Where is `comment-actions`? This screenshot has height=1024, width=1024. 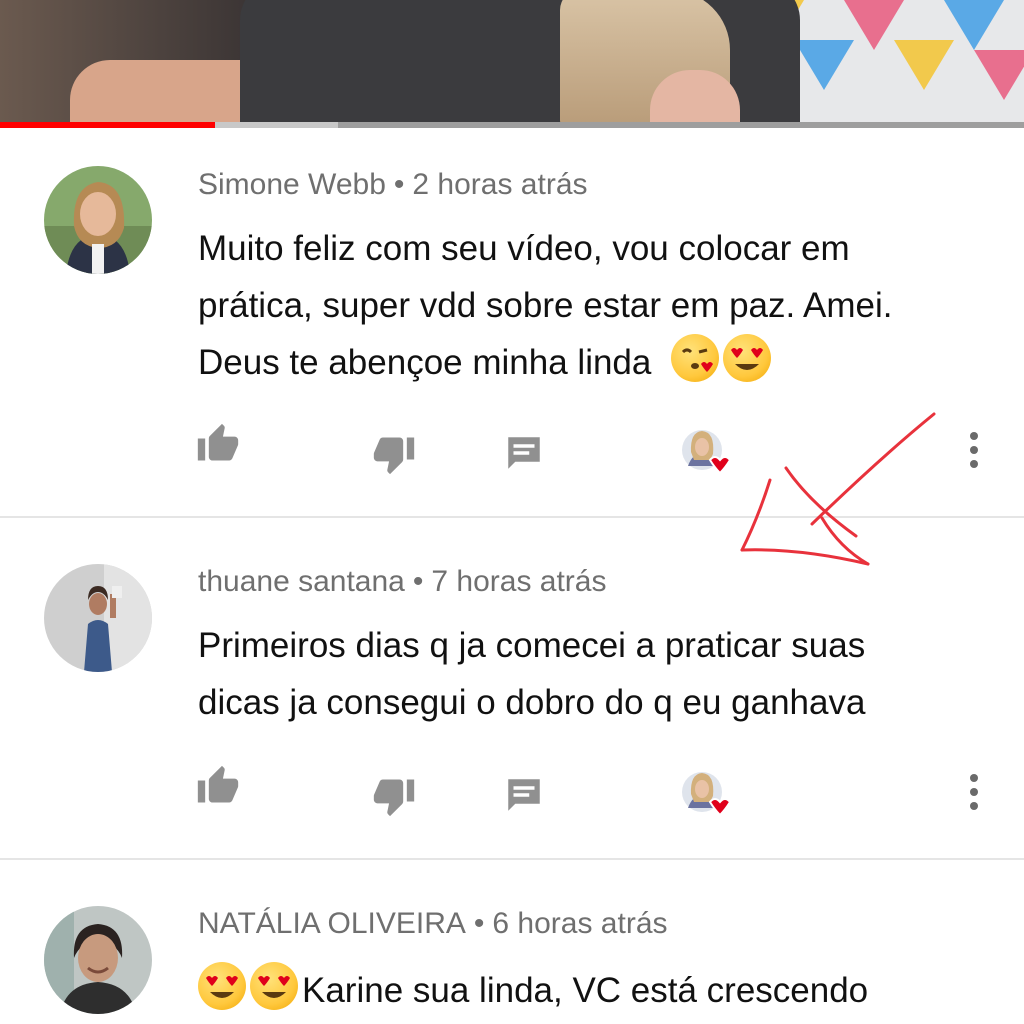 comment-actions is located at coordinates (512, 792).